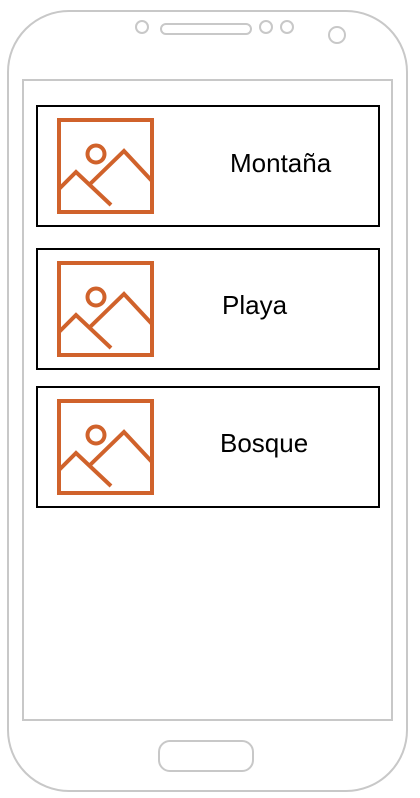 This screenshot has height=798, width=420. What do you see at coordinates (264, 443) in the screenshot?
I see `list-item-label: Bosque` at bounding box center [264, 443].